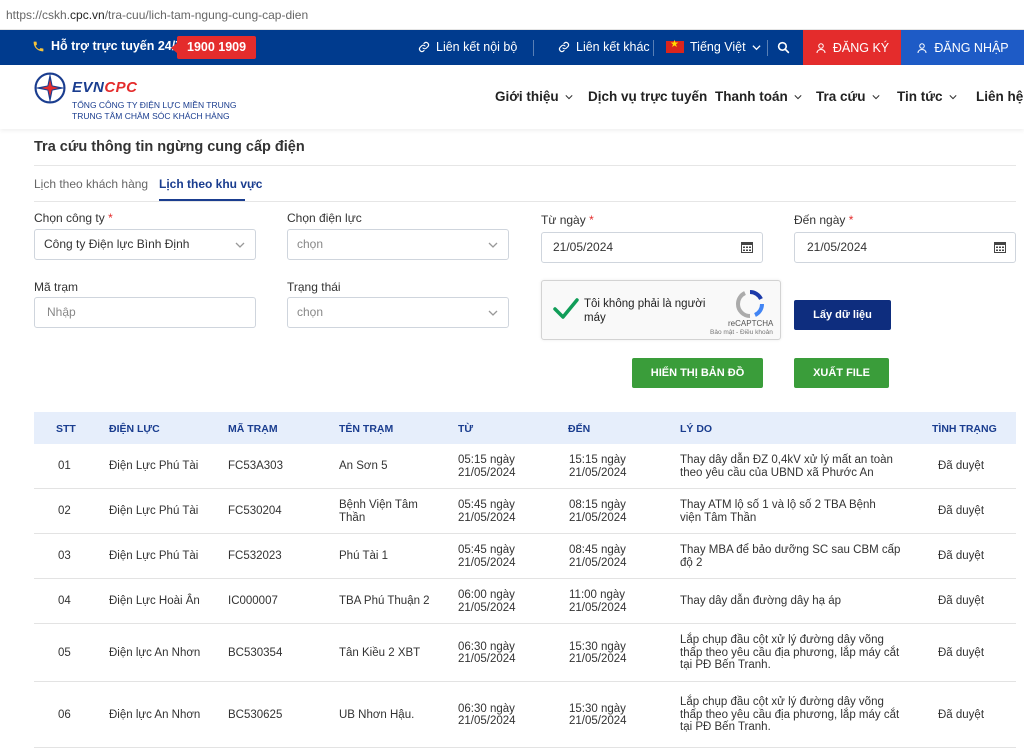 The width and height of the screenshot is (1024, 748). What do you see at coordinates (145, 244) in the screenshot?
I see `company-select: Công ty Điện lực Bình Định` at bounding box center [145, 244].